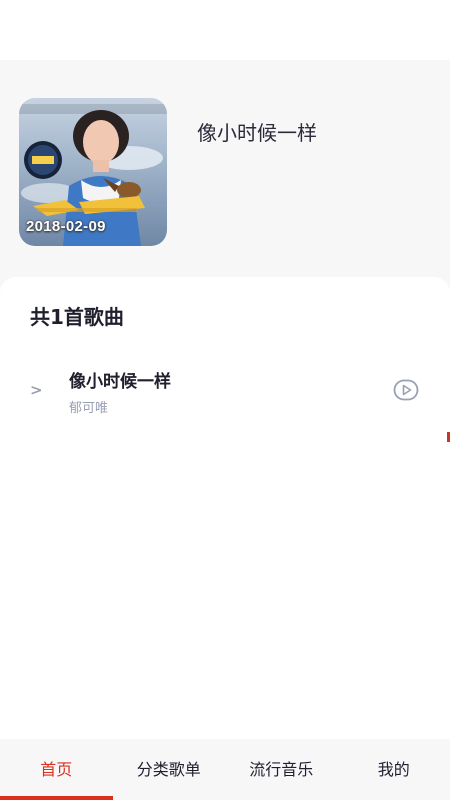 The height and width of the screenshot is (800, 450). I want to click on top-bar, so click(225, 30).